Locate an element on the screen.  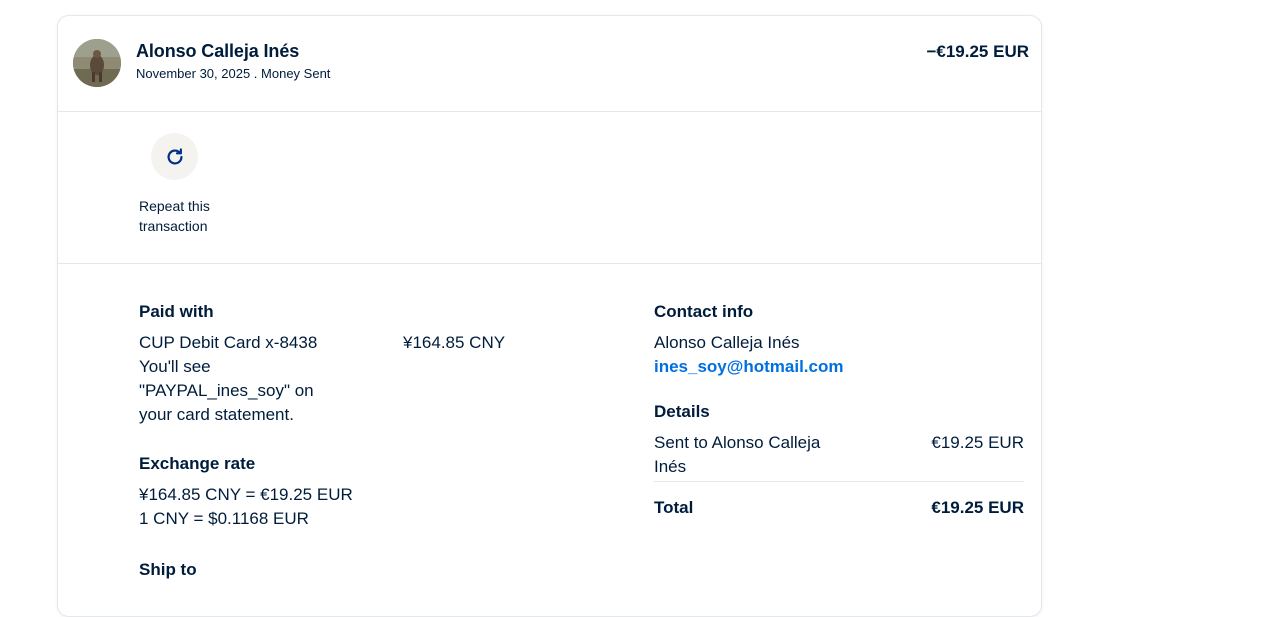
refresh-icon is located at coordinates (175, 156).